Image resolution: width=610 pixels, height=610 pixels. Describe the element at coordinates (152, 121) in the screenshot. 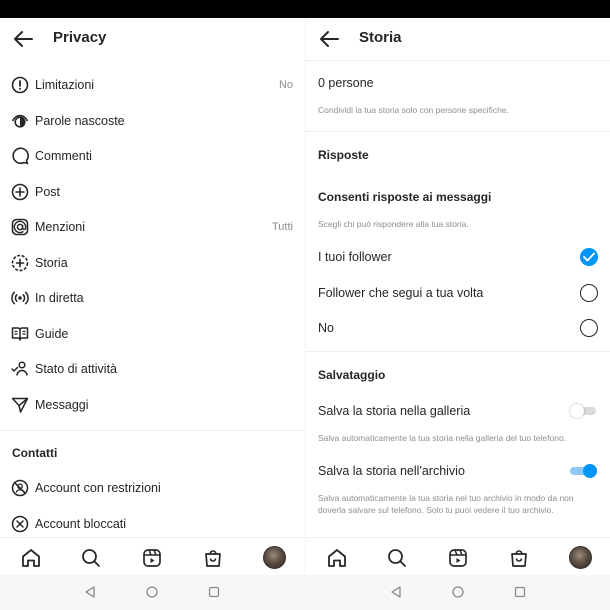

I see `privacy-item-parole-nascoste: Parole nascoste` at that location.